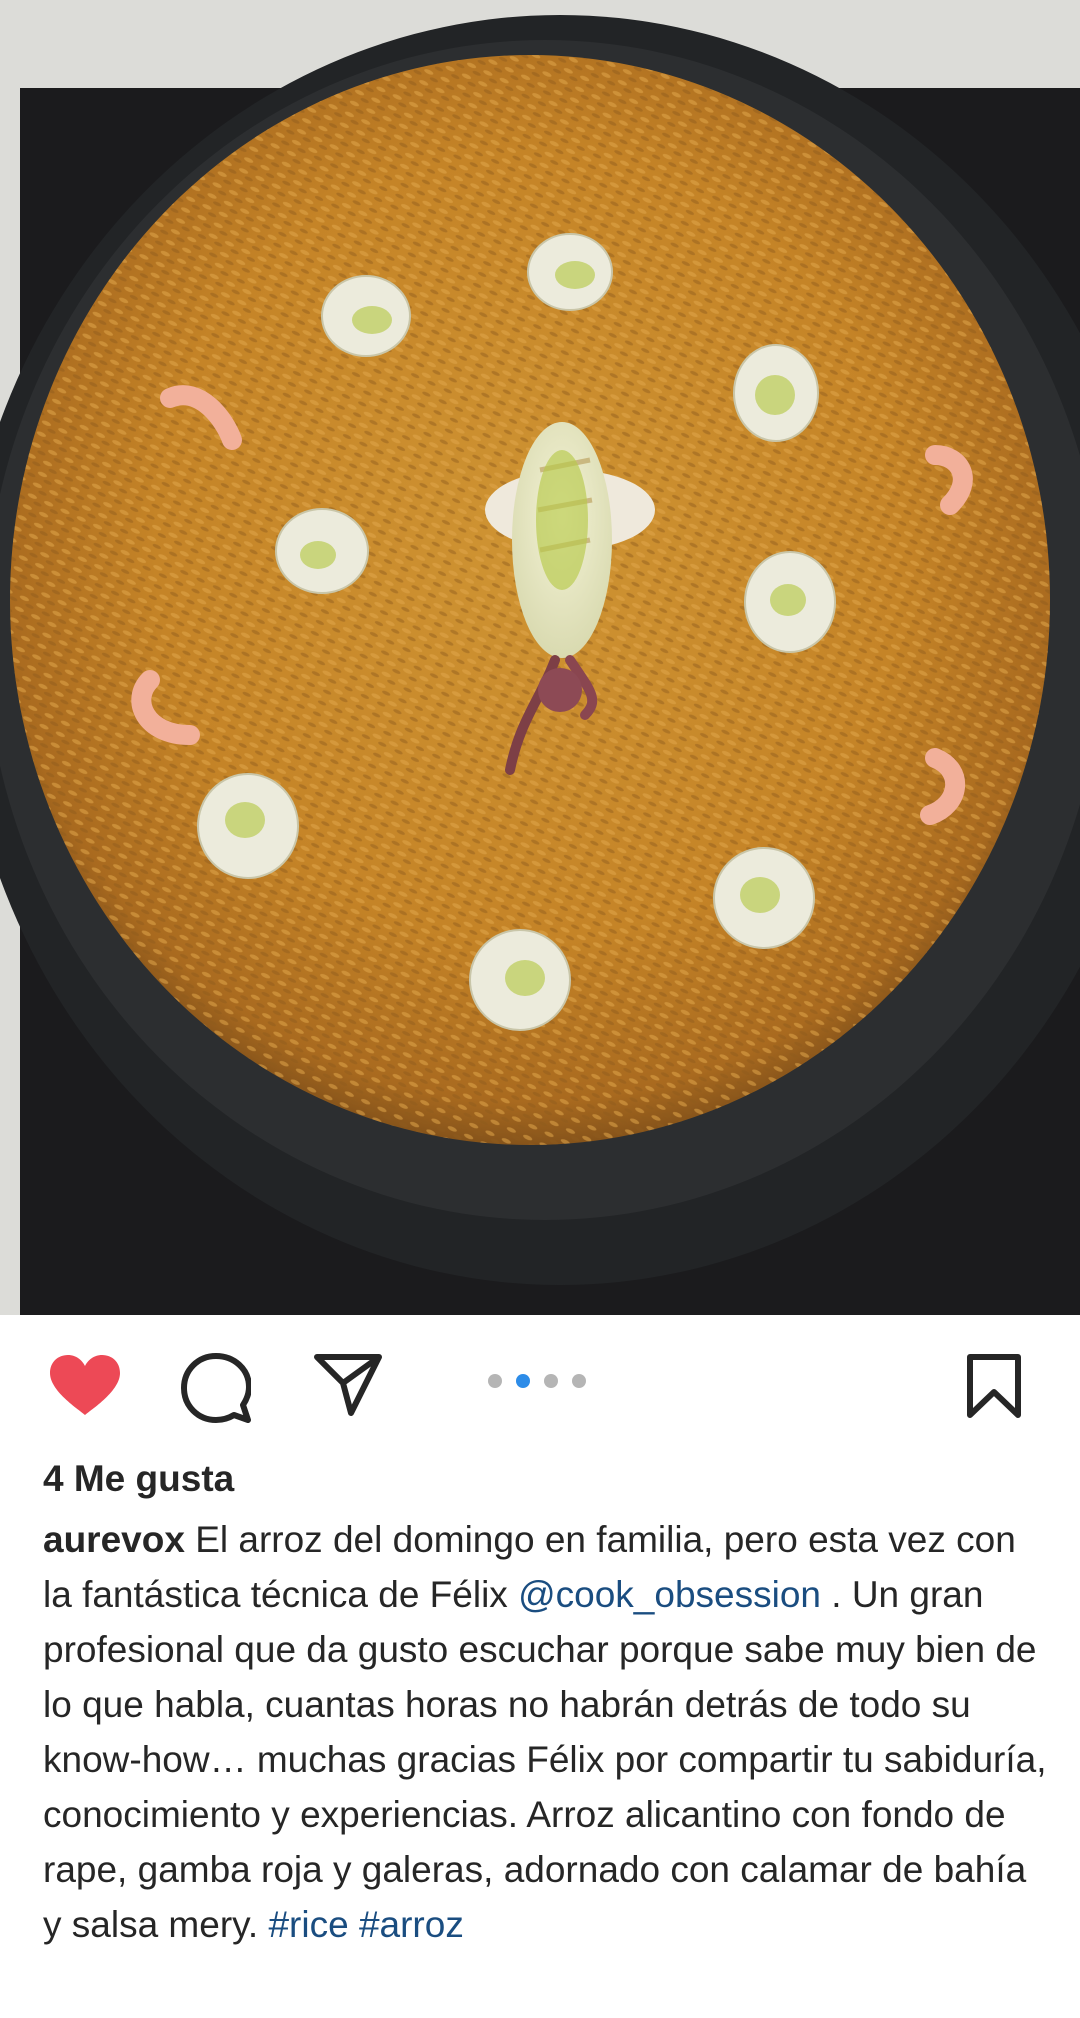 Image resolution: width=1080 pixels, height=2018 pixels. What do you see at coordinates (411, 1924) in the screenshot?
I see `caption-hashtag: #arroz` at bounding box center [411, 1924].